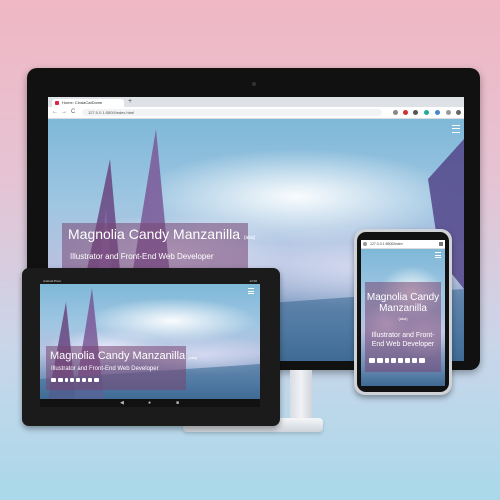  Describe the element at coordinates (64, 112) in the screenshot. I see `forward-button: →` at that location.